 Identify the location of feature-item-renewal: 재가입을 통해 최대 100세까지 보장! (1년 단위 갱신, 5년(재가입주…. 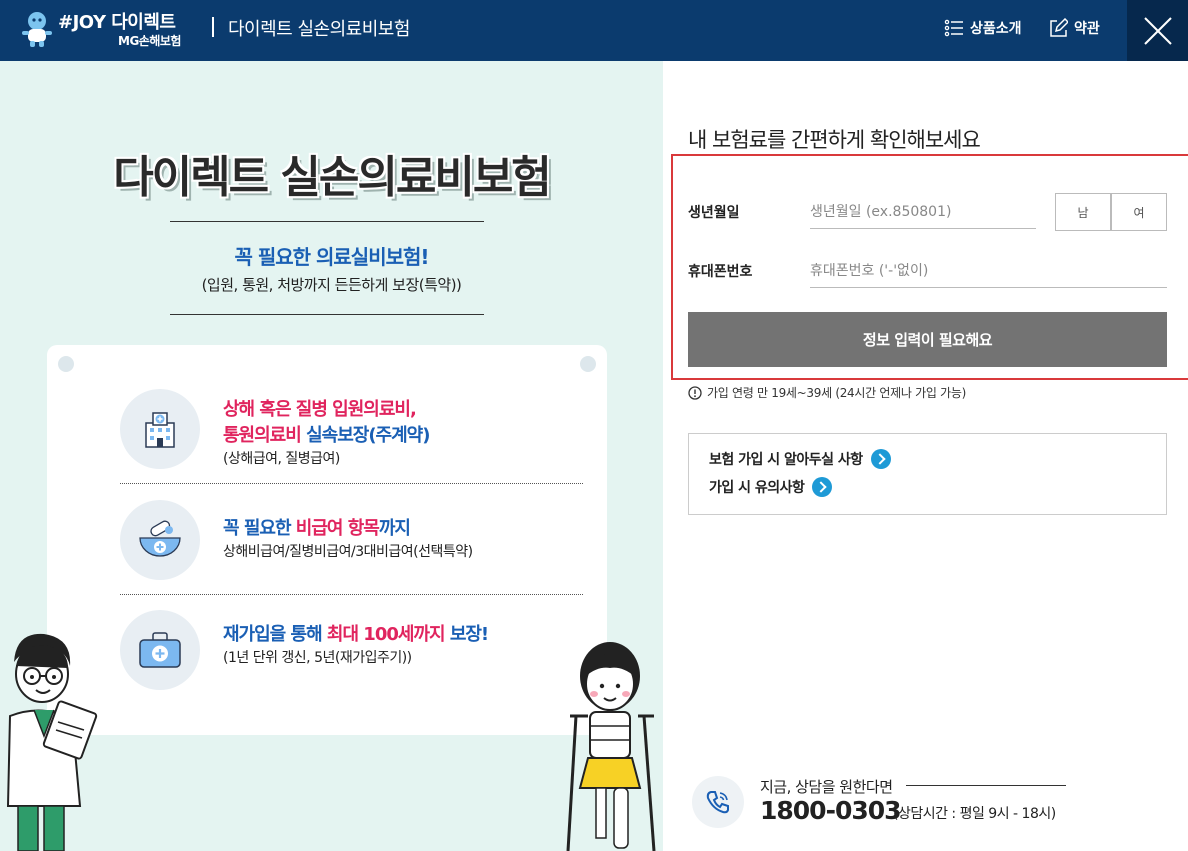
(355, 650).